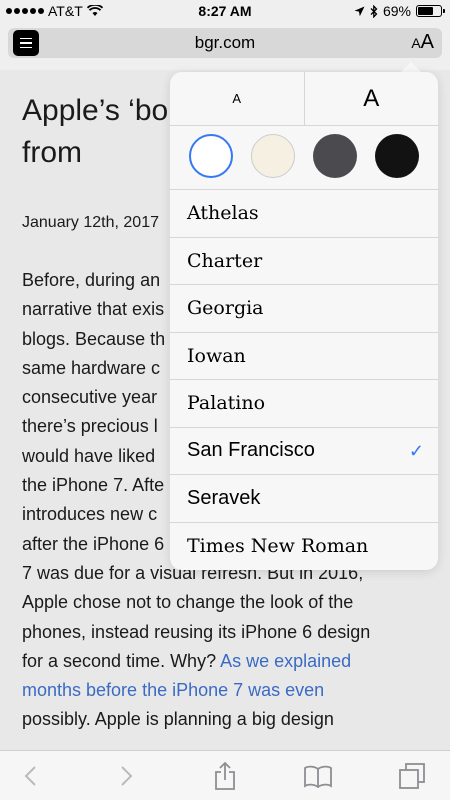 This screenshot has width=450, height=800. Describe the element at coordinates (374, 11) in the screenshot. I see `bluetooth-icon` at that location.